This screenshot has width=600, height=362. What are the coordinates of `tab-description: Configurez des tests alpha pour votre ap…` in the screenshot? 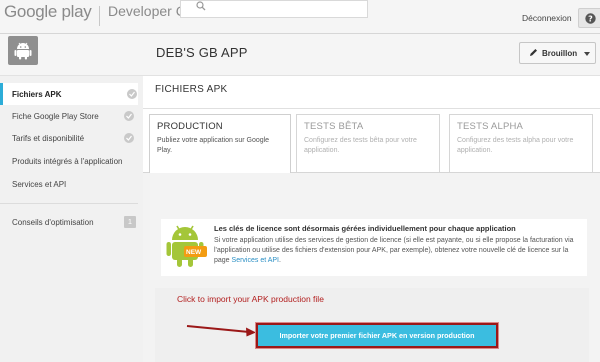 It's located at (515, 145).